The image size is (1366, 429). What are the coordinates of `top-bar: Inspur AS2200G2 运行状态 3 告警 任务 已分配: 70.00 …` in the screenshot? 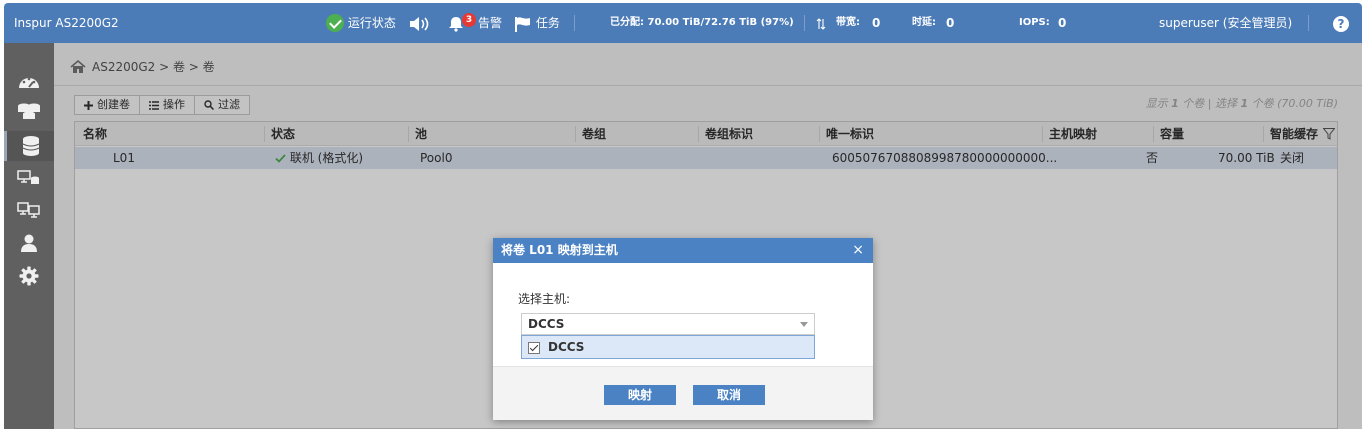 It's located at (683, 23).